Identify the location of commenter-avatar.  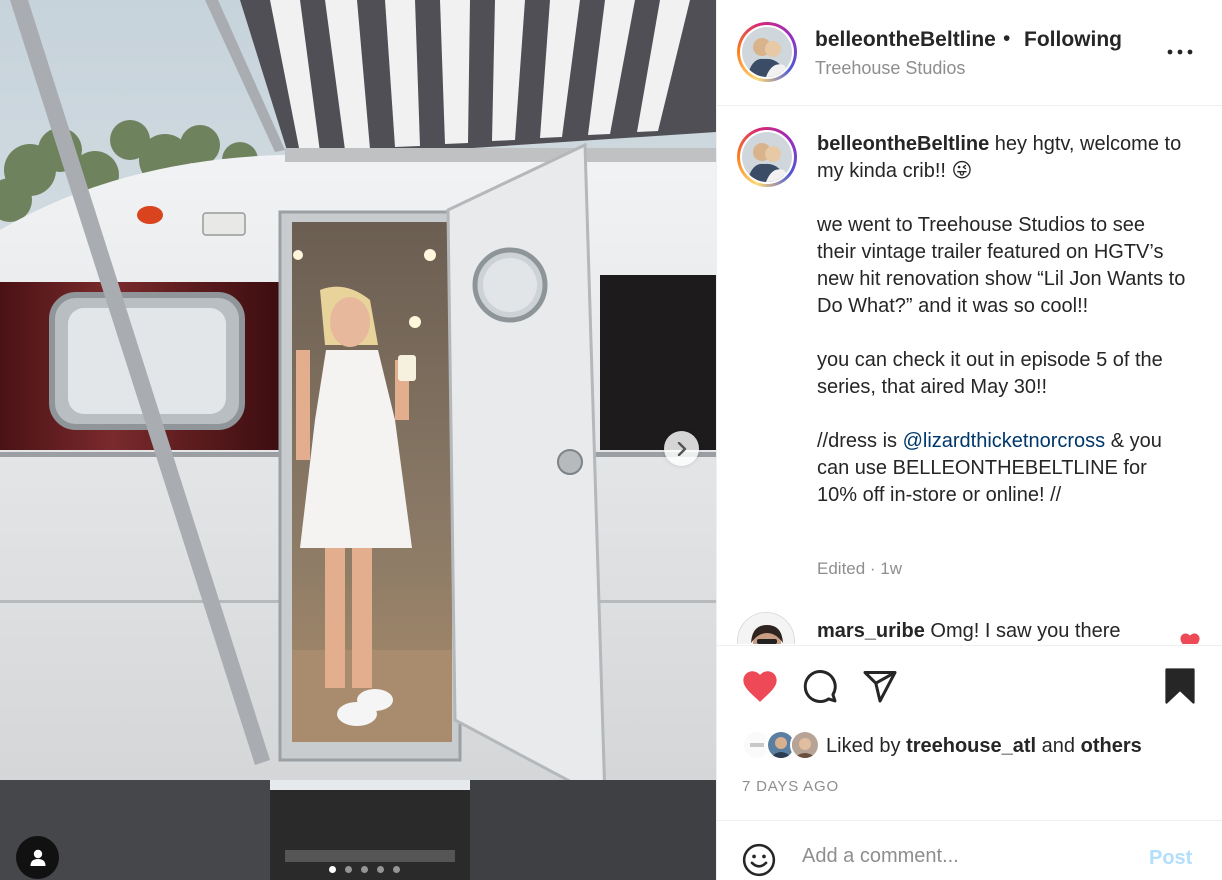
(766, 628).